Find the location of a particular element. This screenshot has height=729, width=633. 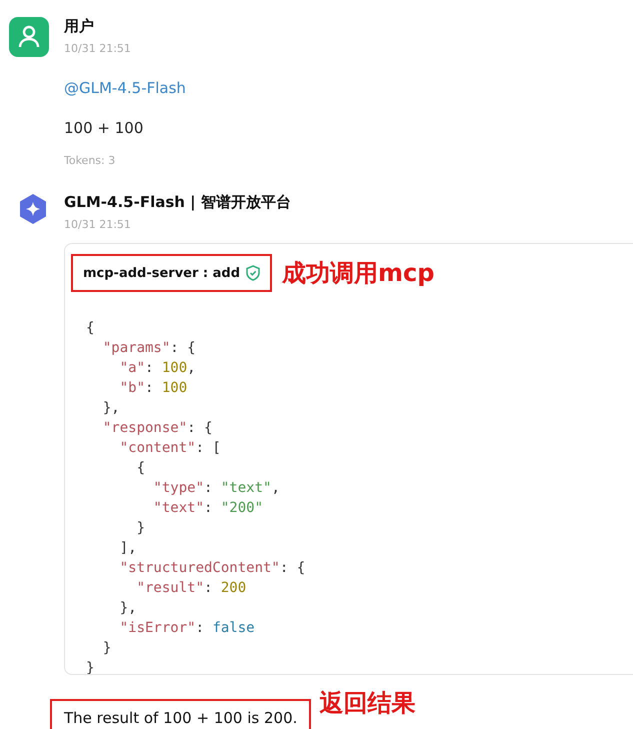

annotation-label: 成功调用mcp is located at coordinates (358, 273).